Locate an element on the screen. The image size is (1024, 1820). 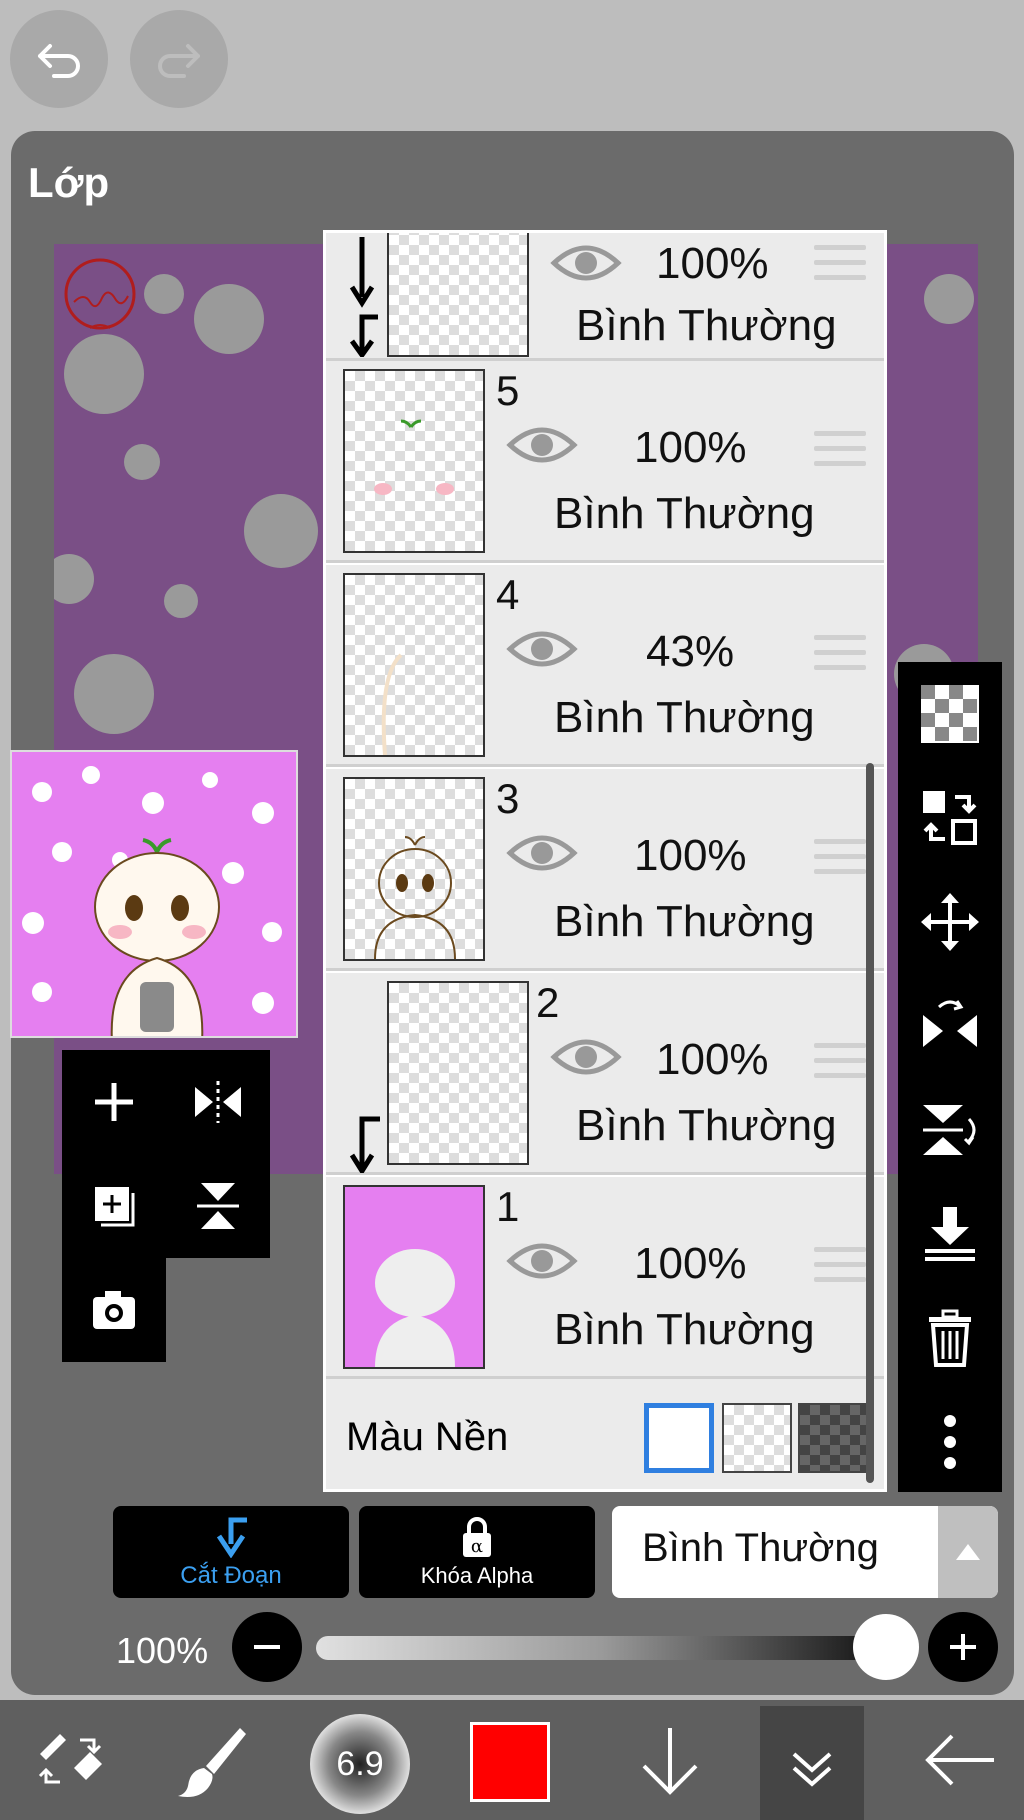
brush-tool-button is located at coordinates (210, 1760).